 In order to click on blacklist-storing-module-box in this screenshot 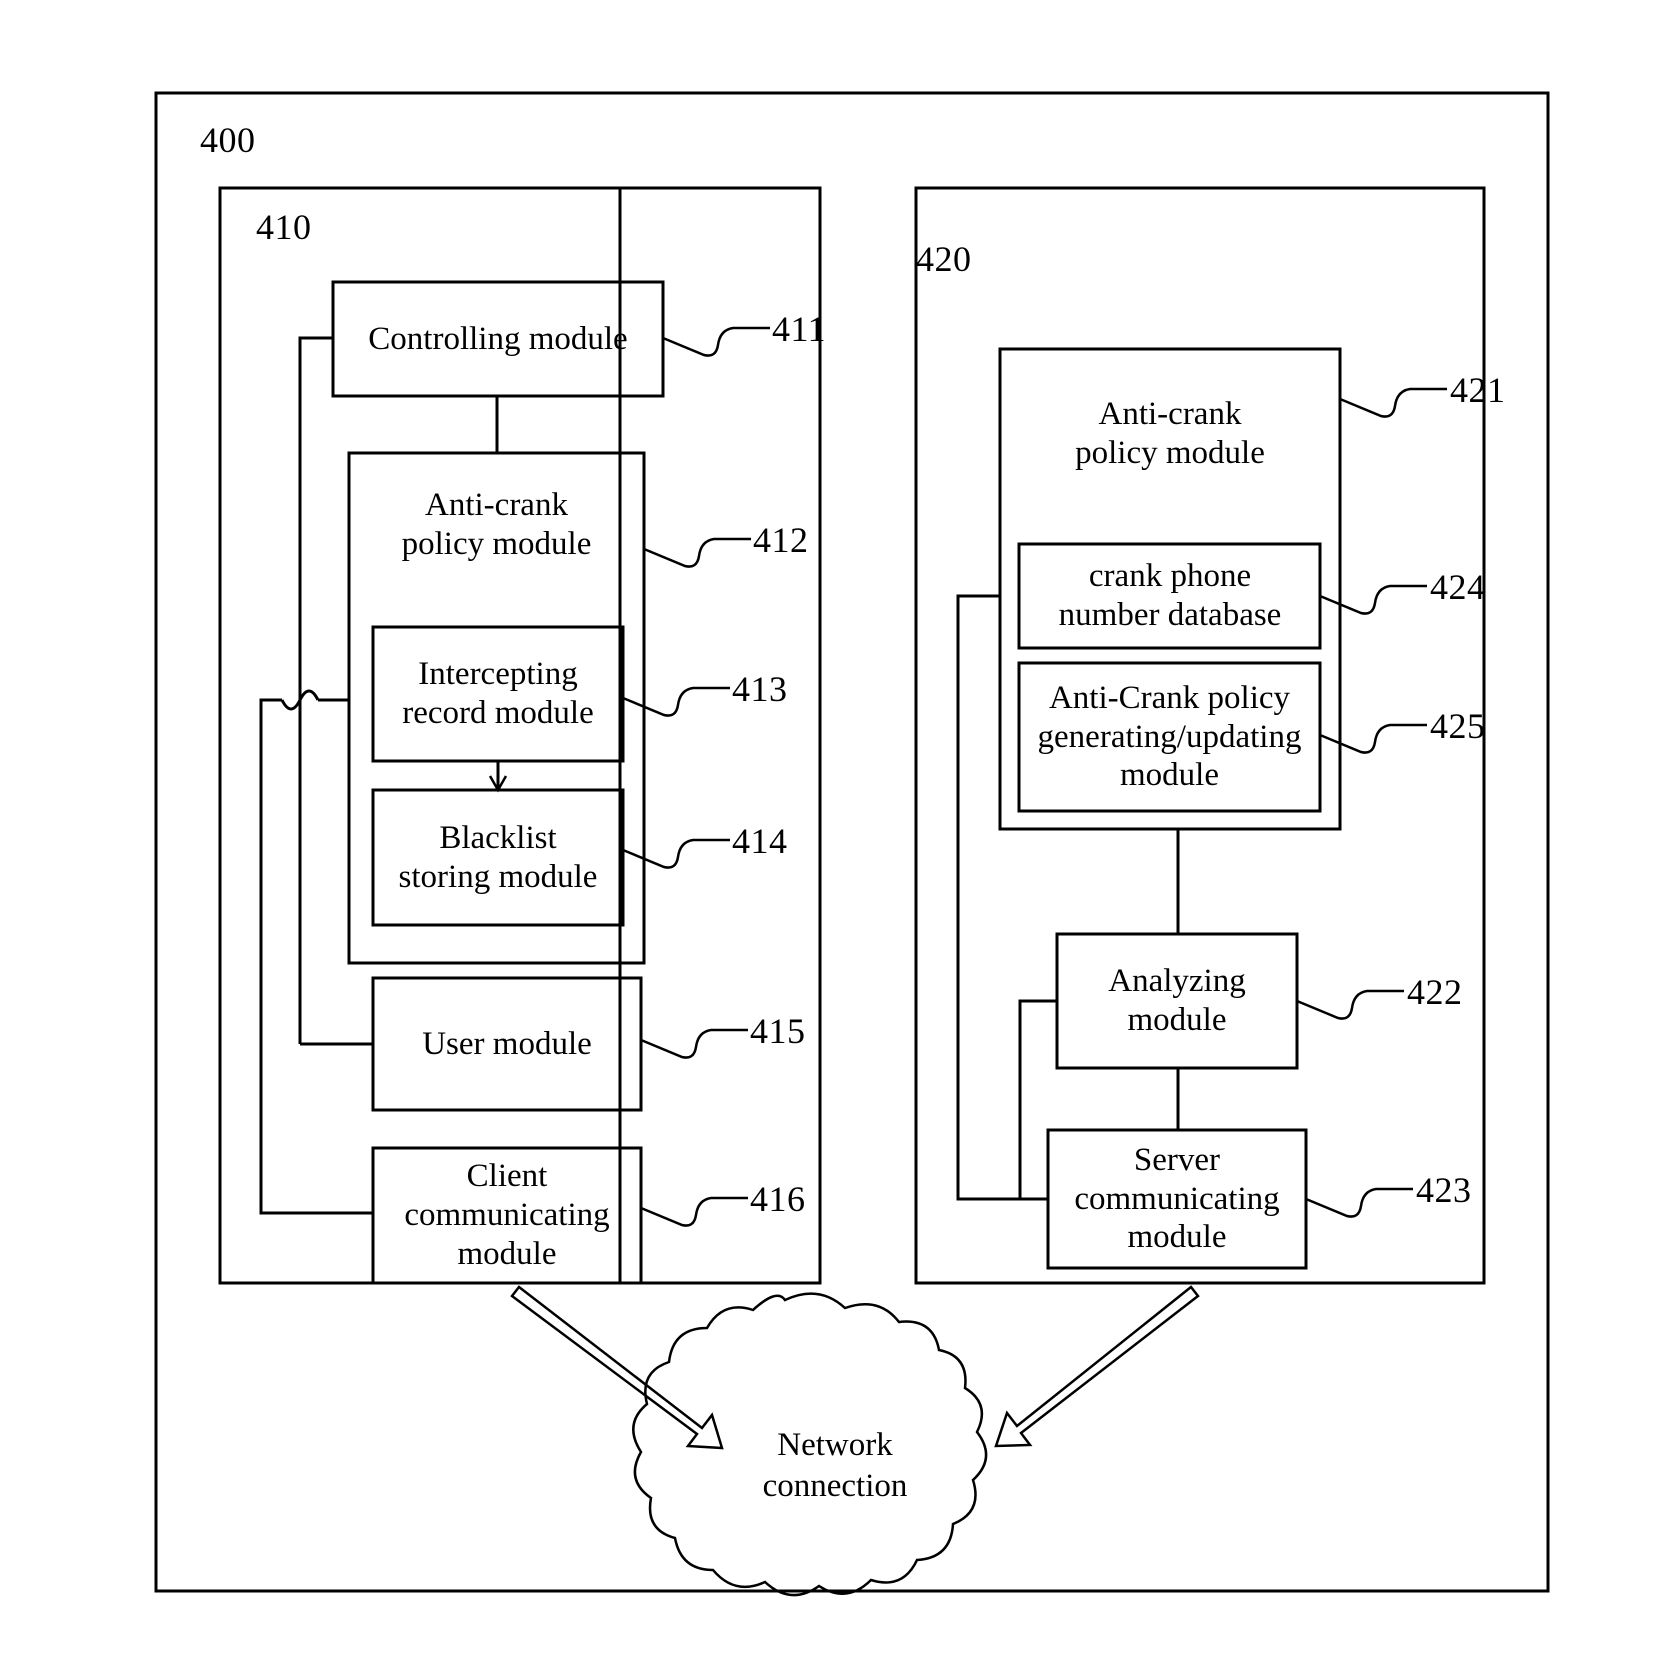, I will do `click(498, 857)`.